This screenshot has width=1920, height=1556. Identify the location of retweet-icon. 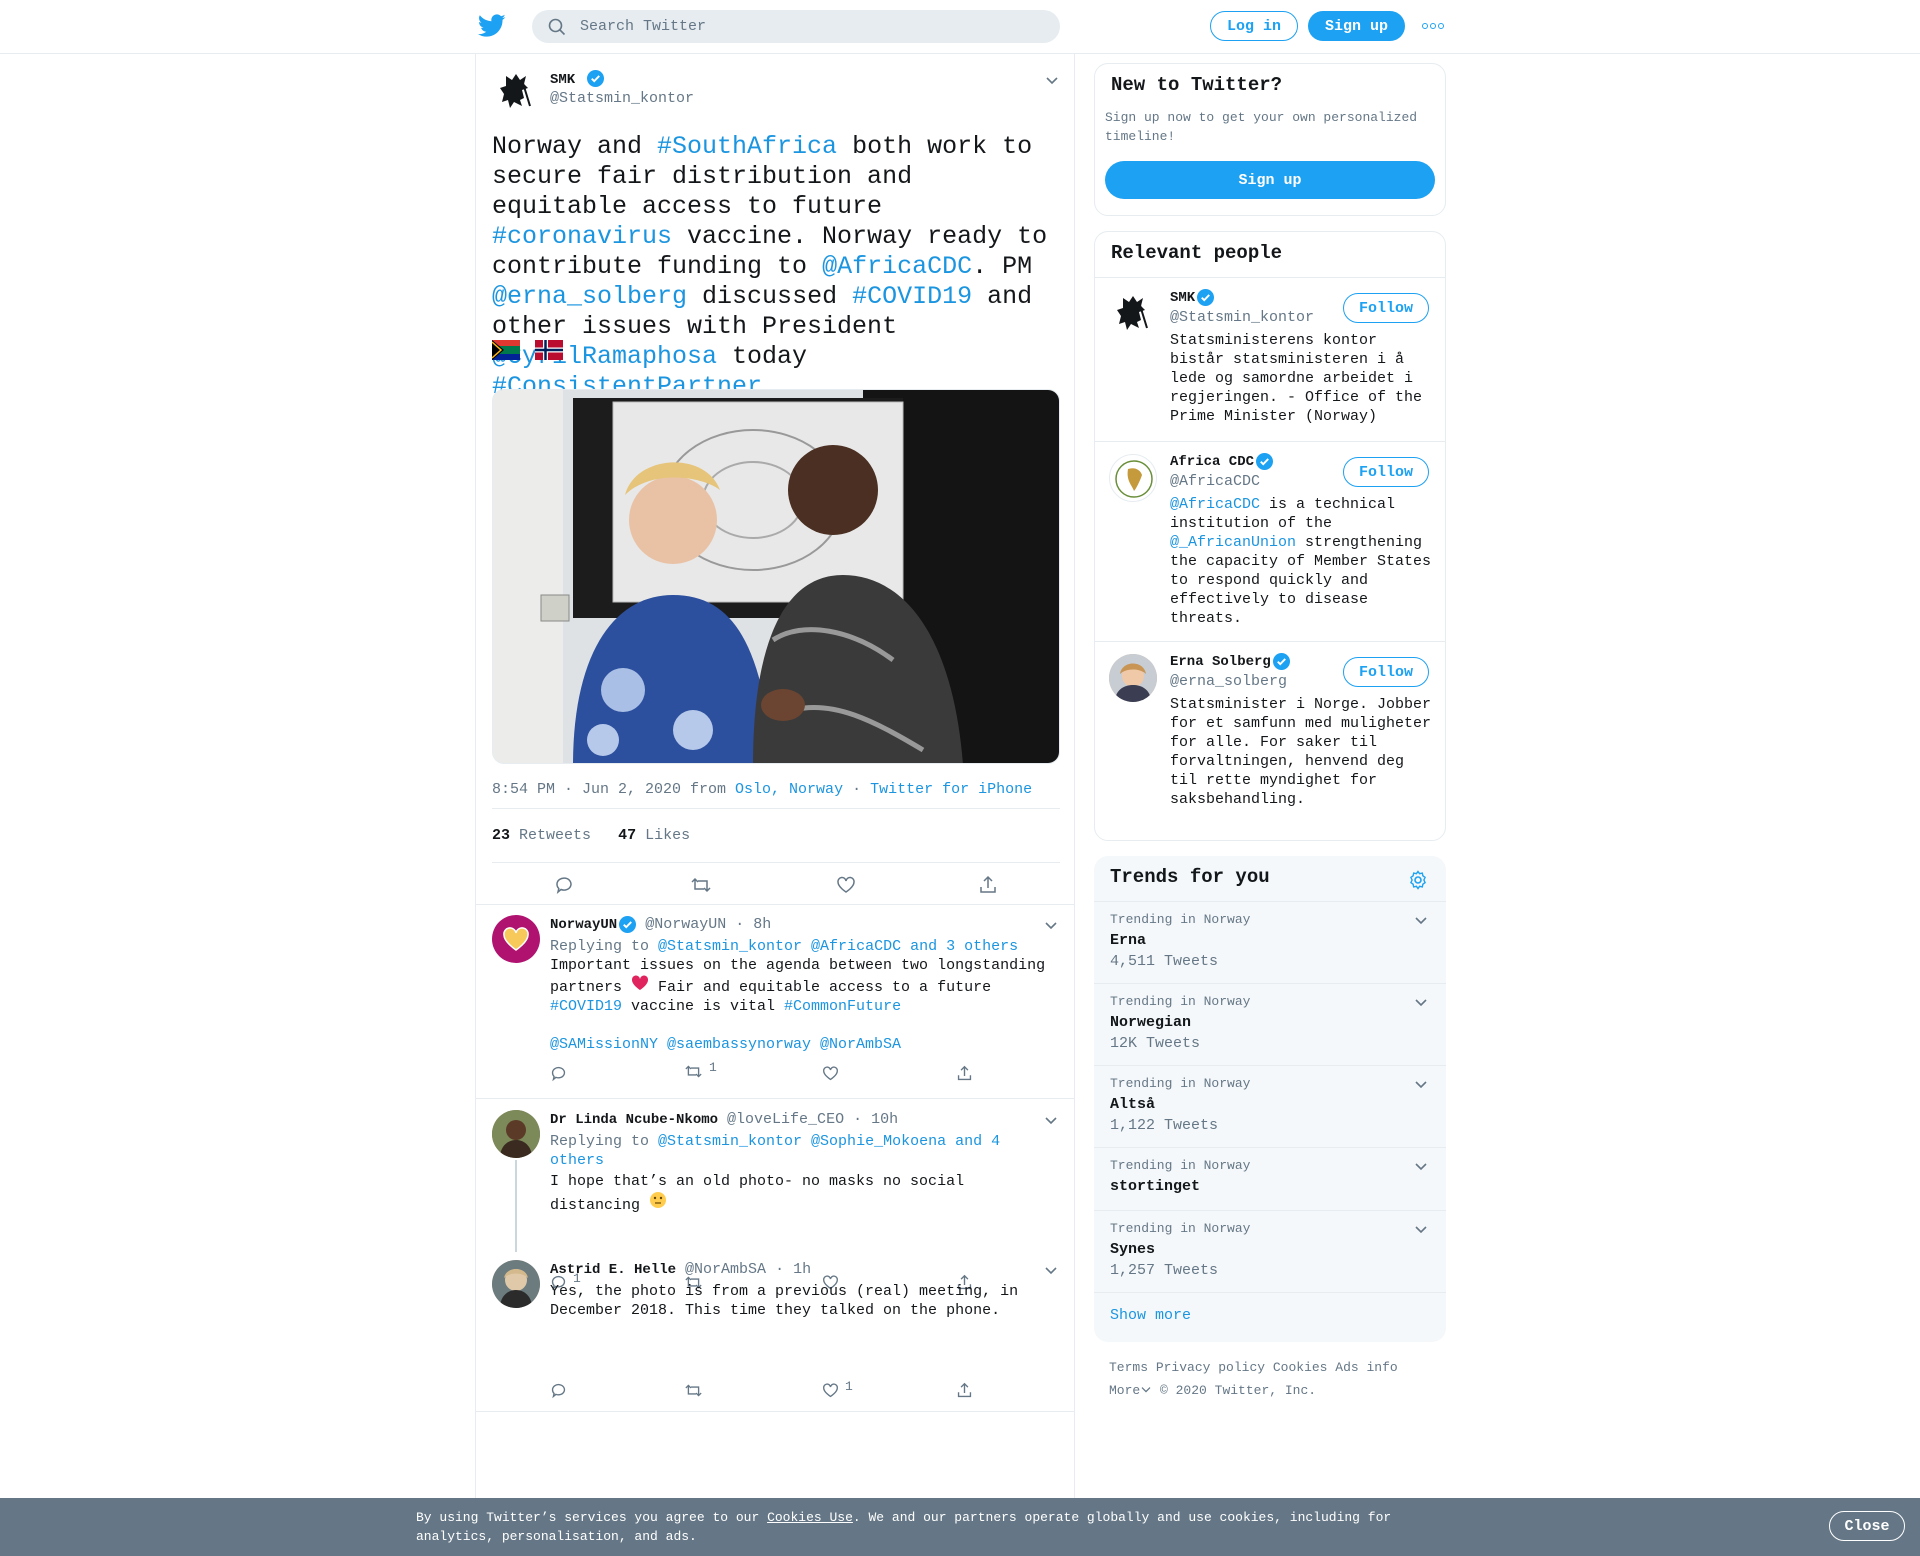
(701, 885).